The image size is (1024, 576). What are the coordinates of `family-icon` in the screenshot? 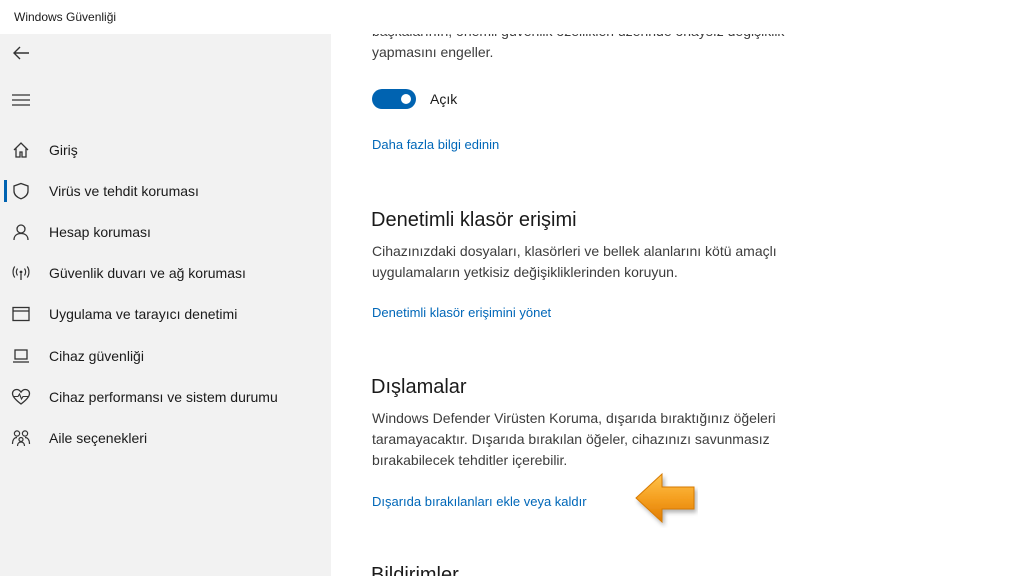 It's located at (21, 438).